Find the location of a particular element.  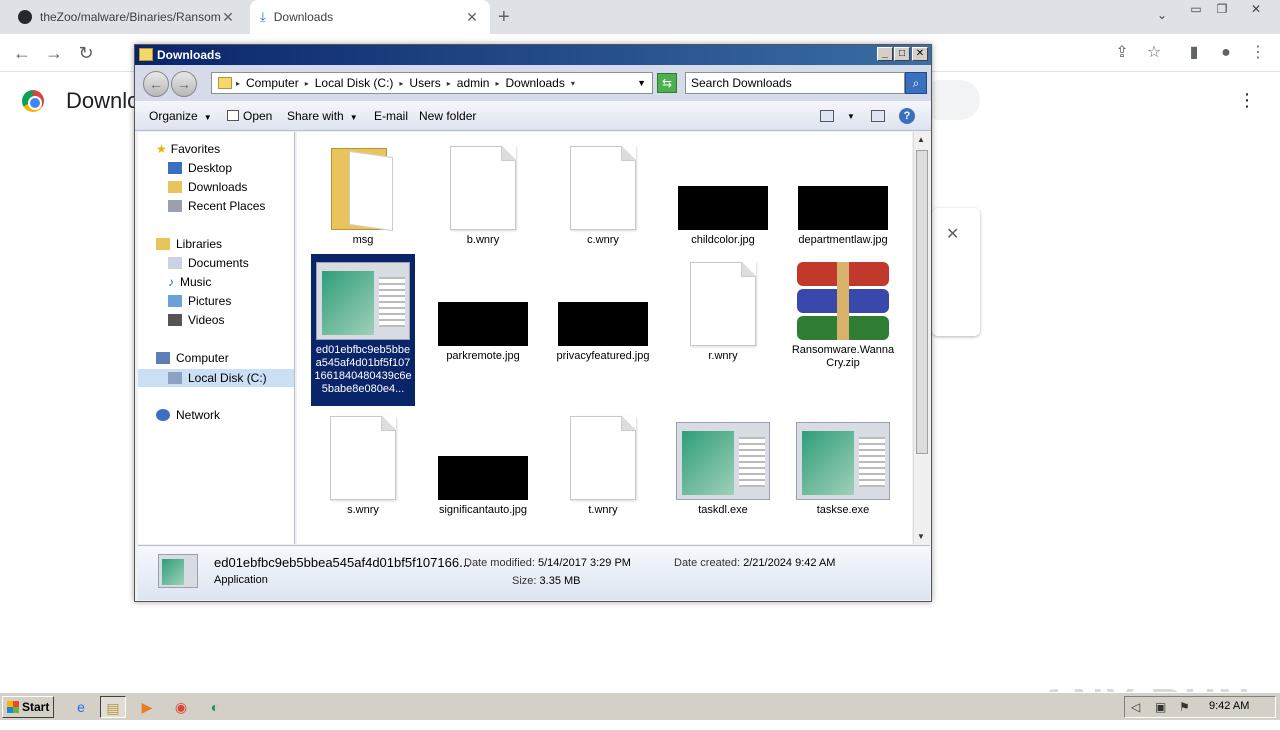

view-options-icon is located at coordinates (827, 116).